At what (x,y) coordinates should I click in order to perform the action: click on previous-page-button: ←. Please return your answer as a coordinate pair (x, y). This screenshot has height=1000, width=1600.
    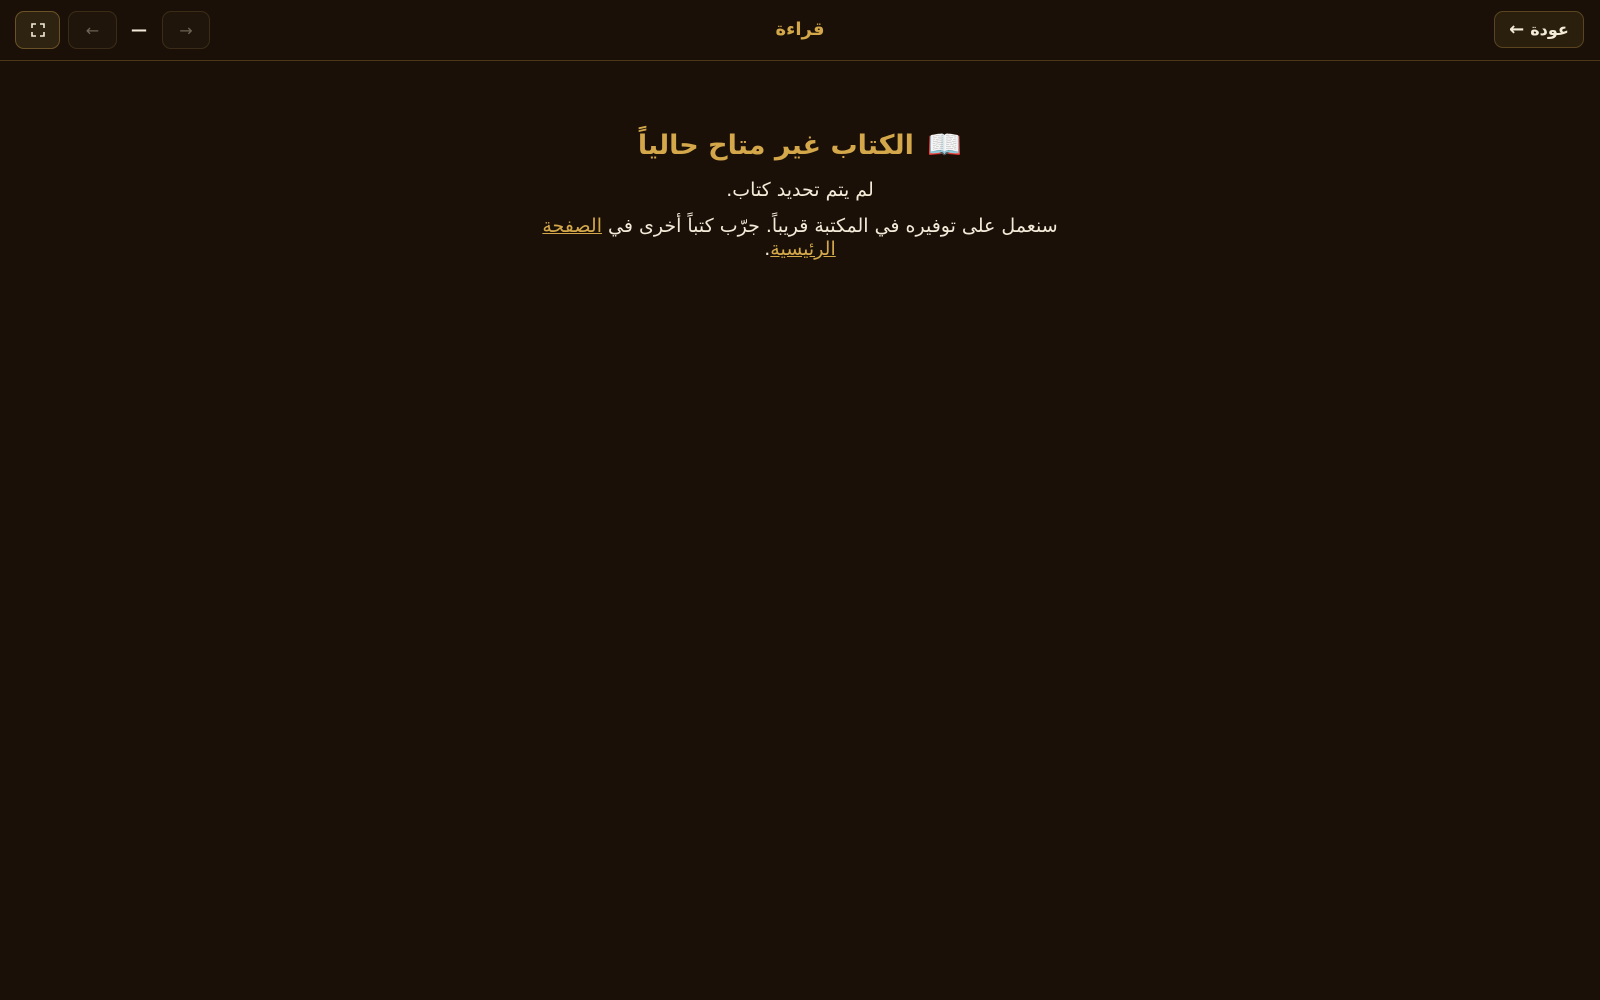
    Looking at the image, I should click on (92, 30).